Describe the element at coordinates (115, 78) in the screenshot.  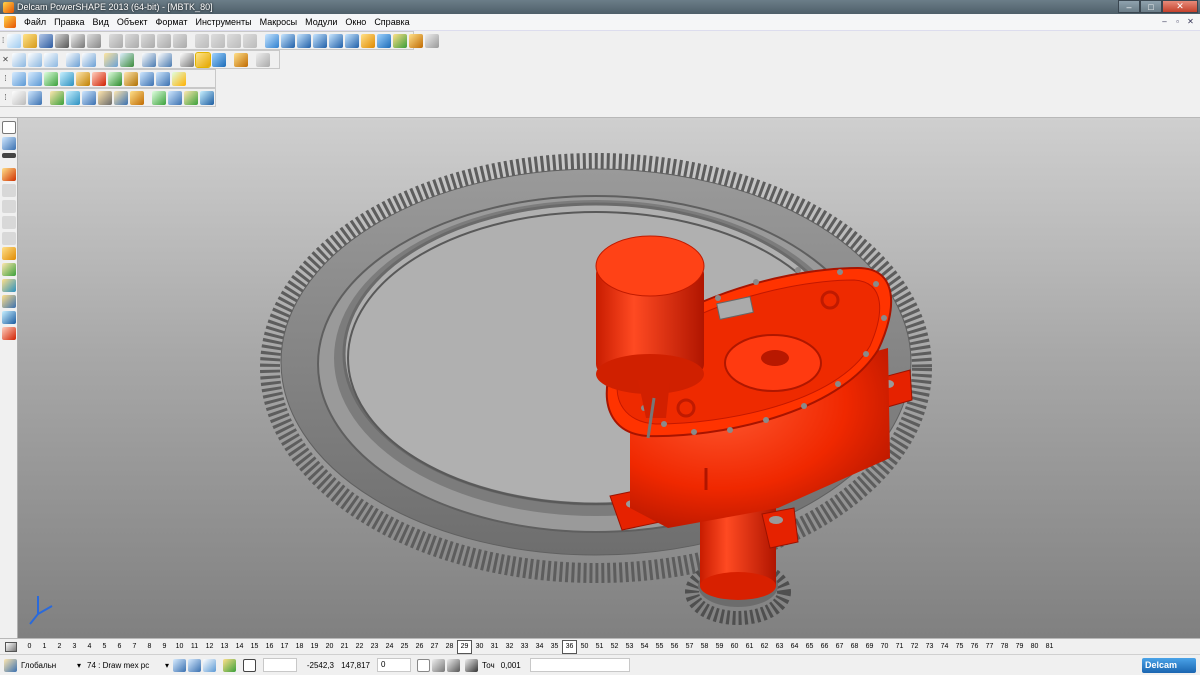
I see `solid-cone-icon` at that location.